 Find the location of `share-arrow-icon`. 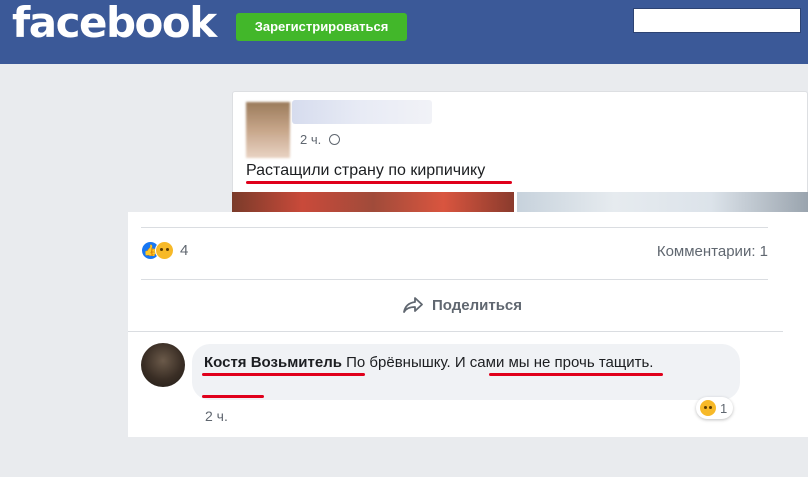

share-arrow-icon is located at coordinates (413, 305).